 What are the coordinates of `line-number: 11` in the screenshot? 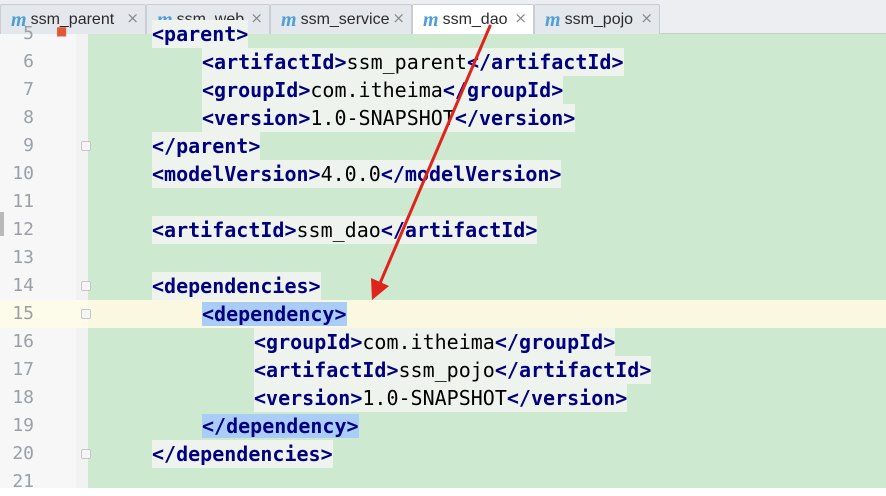 It's located at (23, 201).